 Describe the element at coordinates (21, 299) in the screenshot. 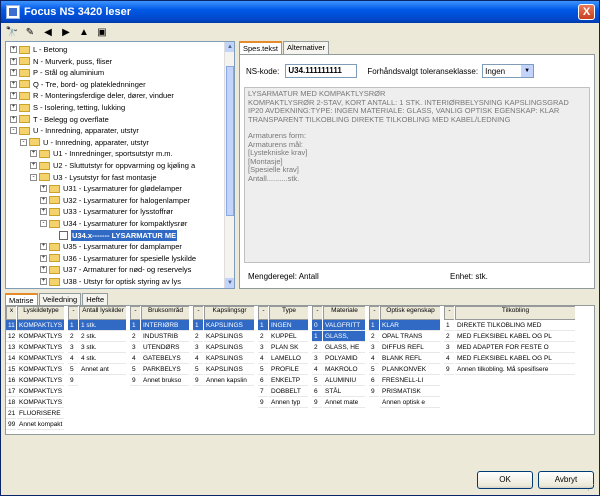

I see `tab-matrise: Matrise` at that location.